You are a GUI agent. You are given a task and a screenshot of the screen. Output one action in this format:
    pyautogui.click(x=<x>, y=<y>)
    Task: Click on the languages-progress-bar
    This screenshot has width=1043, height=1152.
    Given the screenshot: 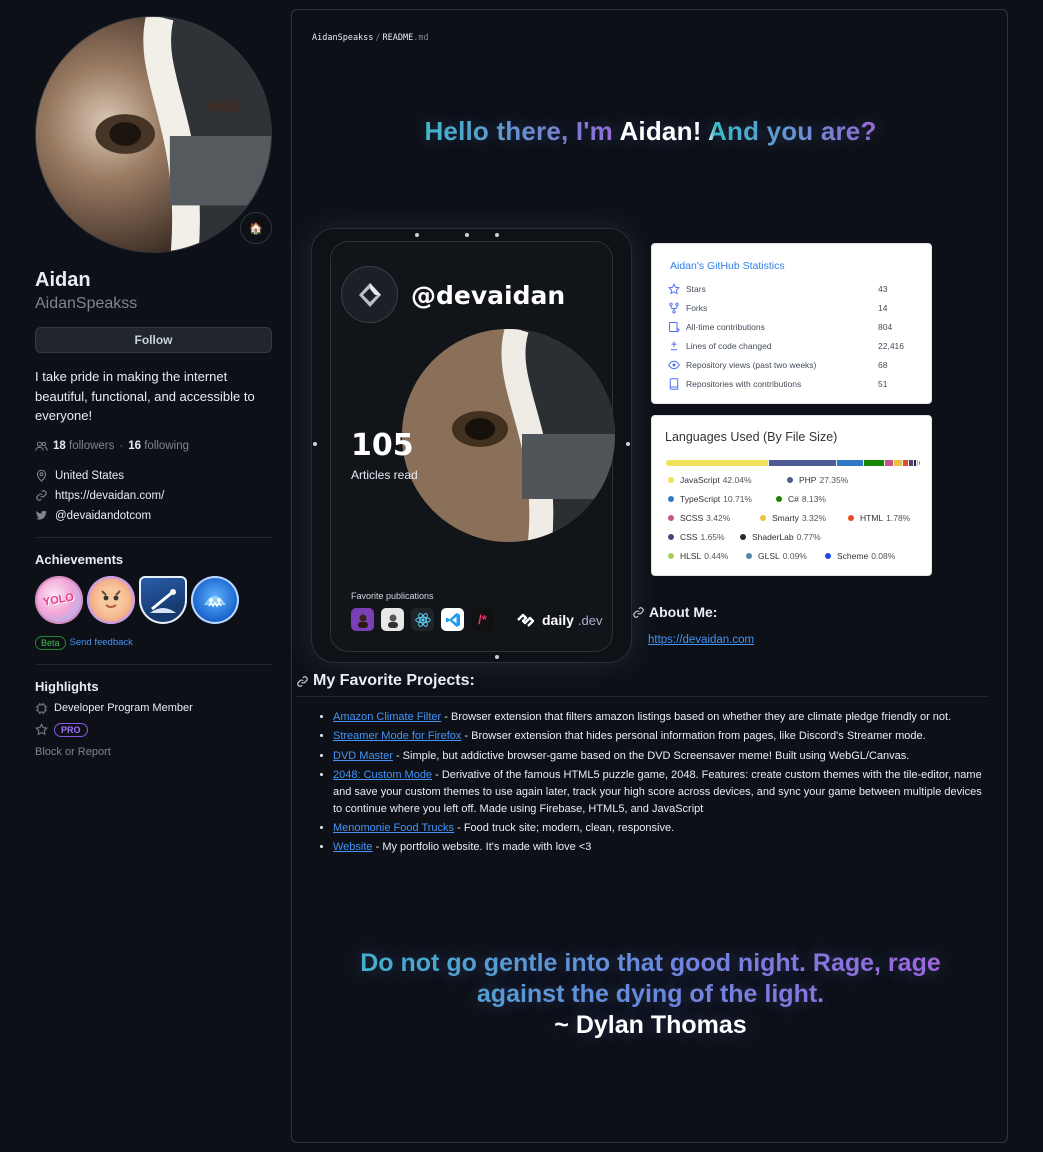 What is the action you would take?
    pyautogui.click(x=793, y=463)
    